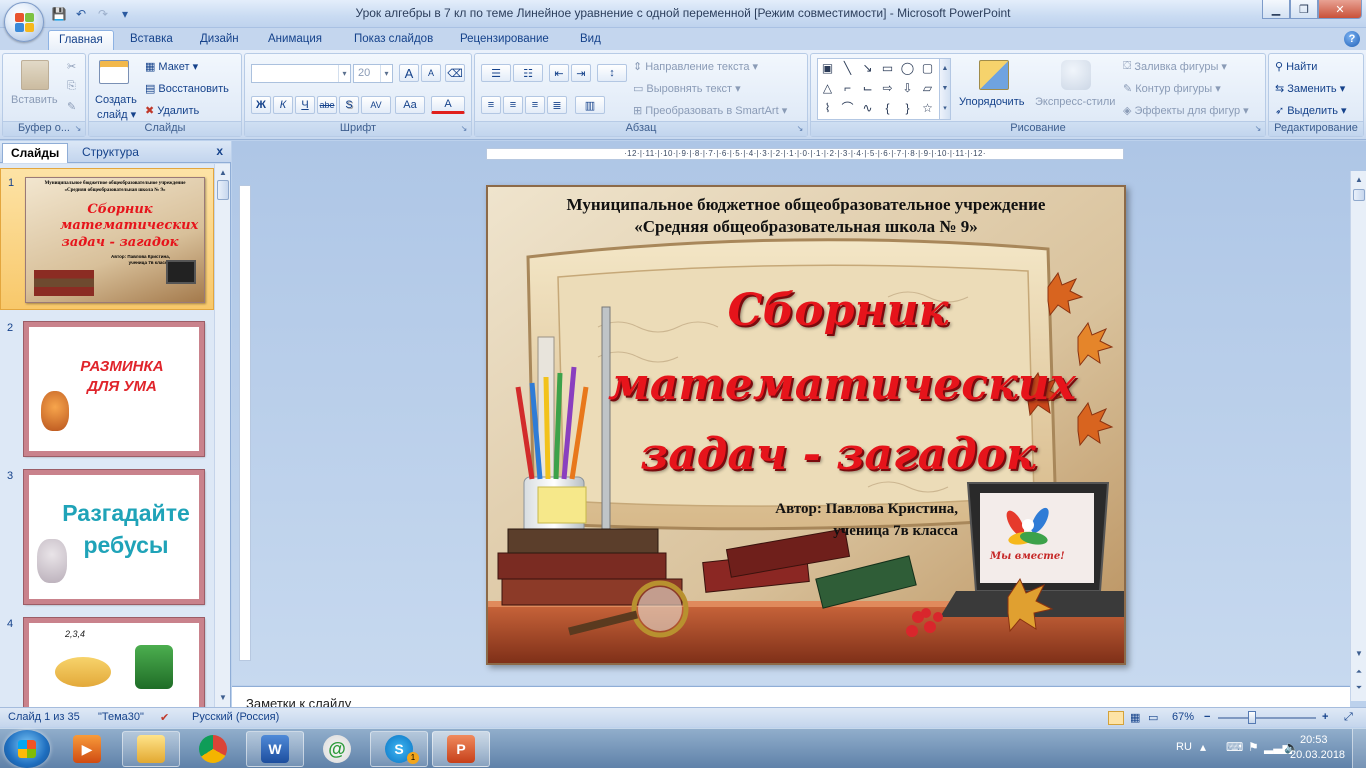 The width and height of the screenshot is (1366, 768). I want to click on underline-button: Ч, so click(305, 105).